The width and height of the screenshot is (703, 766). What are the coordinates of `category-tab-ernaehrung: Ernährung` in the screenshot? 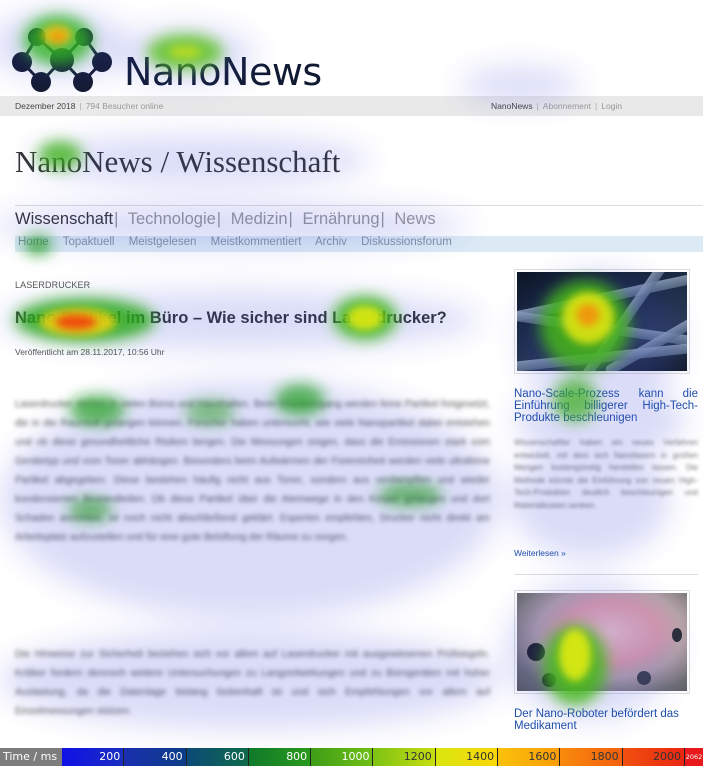 It's located at (340, 219).